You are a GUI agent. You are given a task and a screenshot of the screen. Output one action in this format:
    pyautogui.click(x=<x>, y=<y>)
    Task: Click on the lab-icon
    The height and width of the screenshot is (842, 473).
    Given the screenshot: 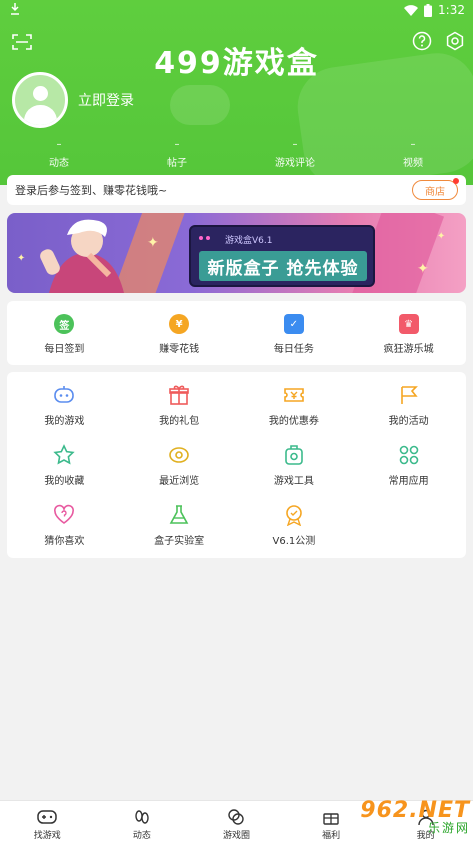 What is the action you would take?
    pyautogui.click(x=179, y=514)
    